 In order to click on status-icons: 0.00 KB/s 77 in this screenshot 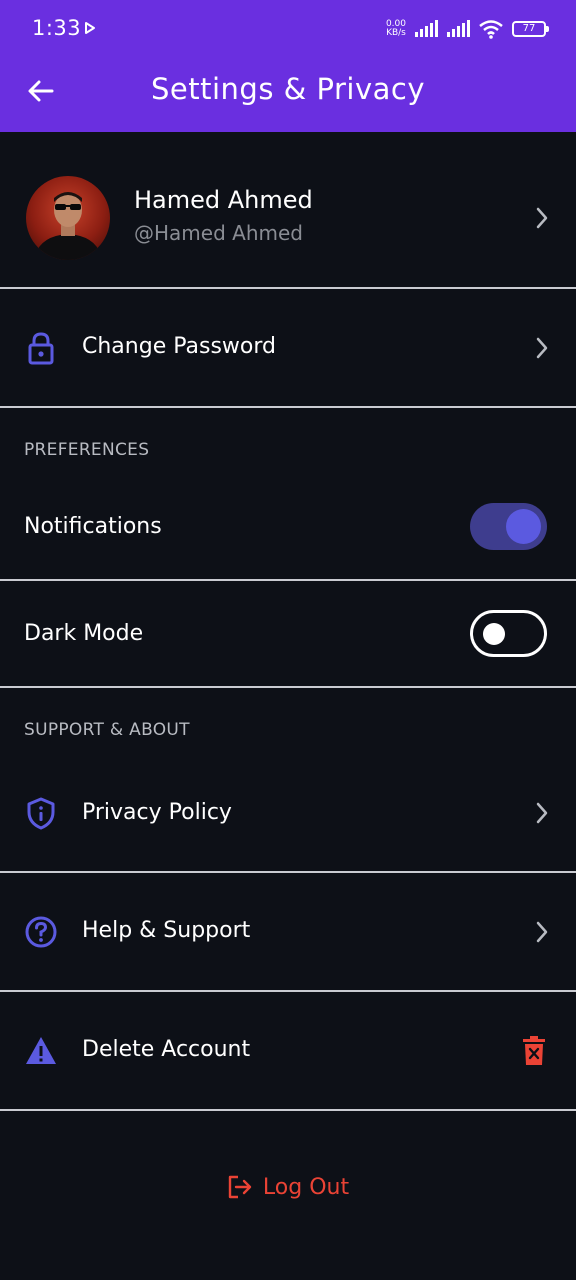, I will do `click(467, 29)`.